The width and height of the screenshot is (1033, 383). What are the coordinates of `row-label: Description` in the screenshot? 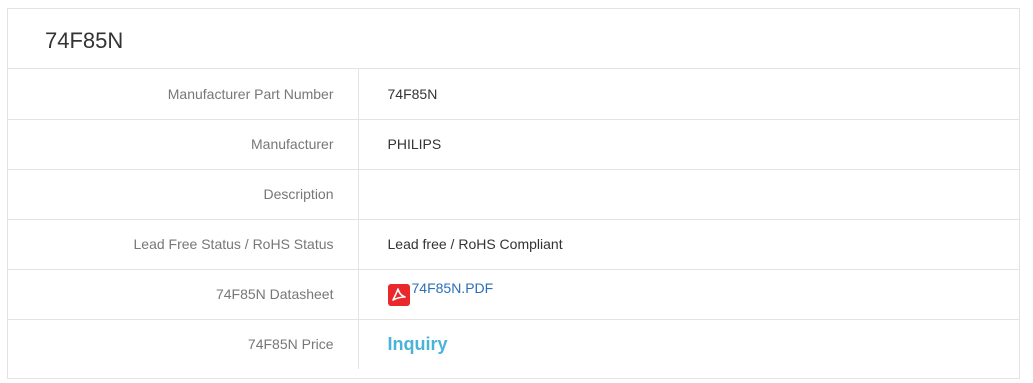 It's located at (183, 194).